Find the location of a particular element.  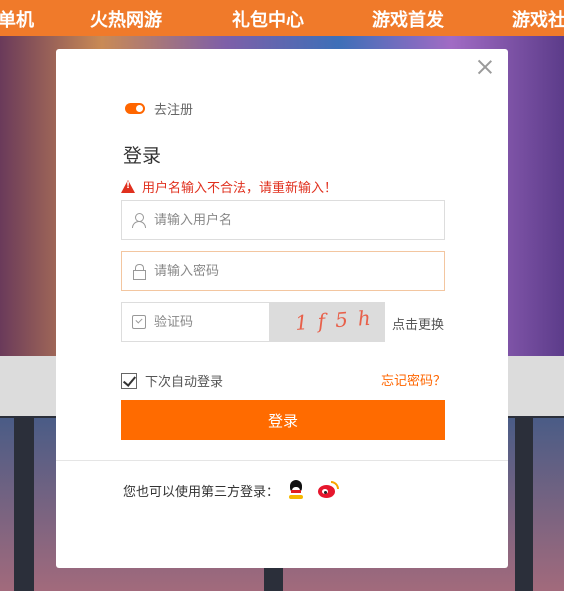

checkbox-checked-icon is located at coordinates (129, 380).